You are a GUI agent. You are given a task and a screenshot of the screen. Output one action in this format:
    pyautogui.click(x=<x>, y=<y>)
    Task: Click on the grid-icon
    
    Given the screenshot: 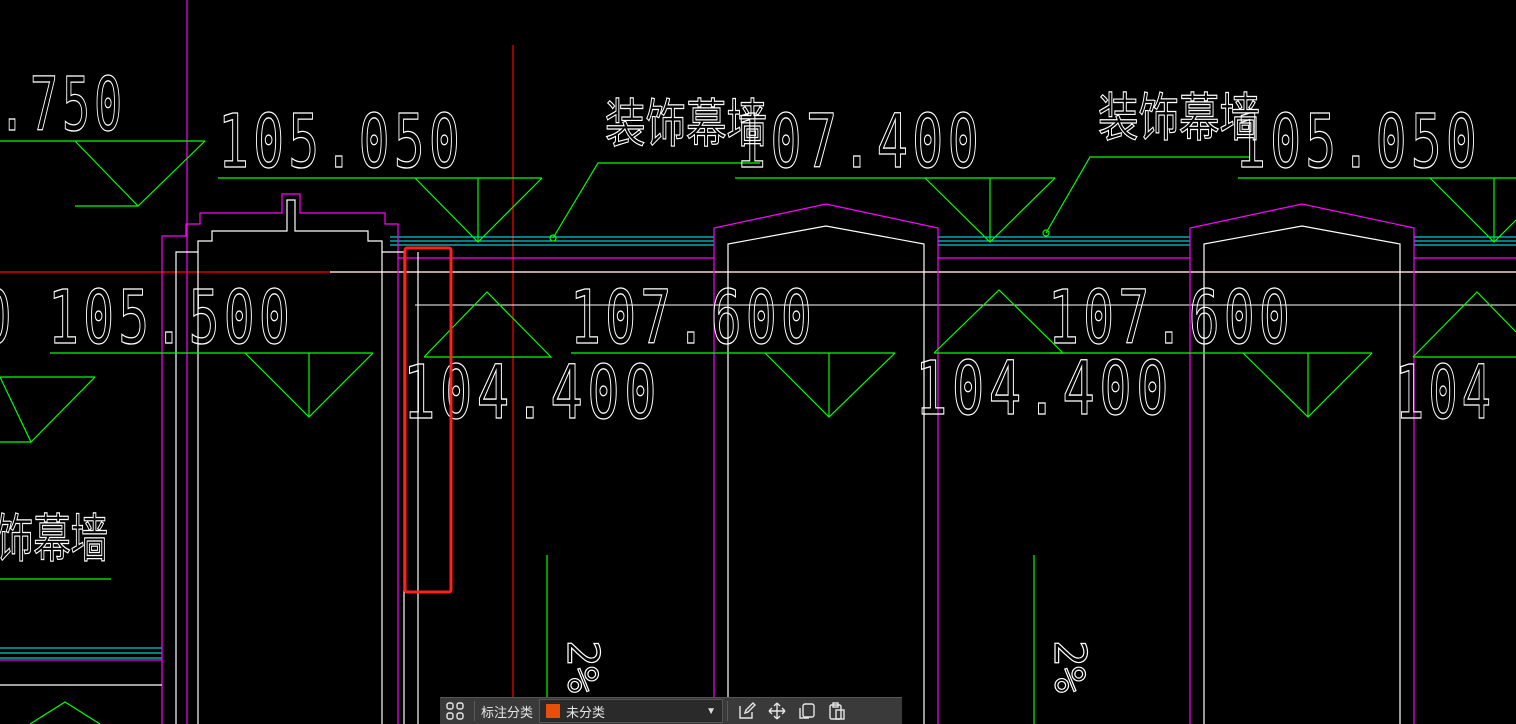 What is the action you would take?
    pyautogui.click(x=455, y=711)
    